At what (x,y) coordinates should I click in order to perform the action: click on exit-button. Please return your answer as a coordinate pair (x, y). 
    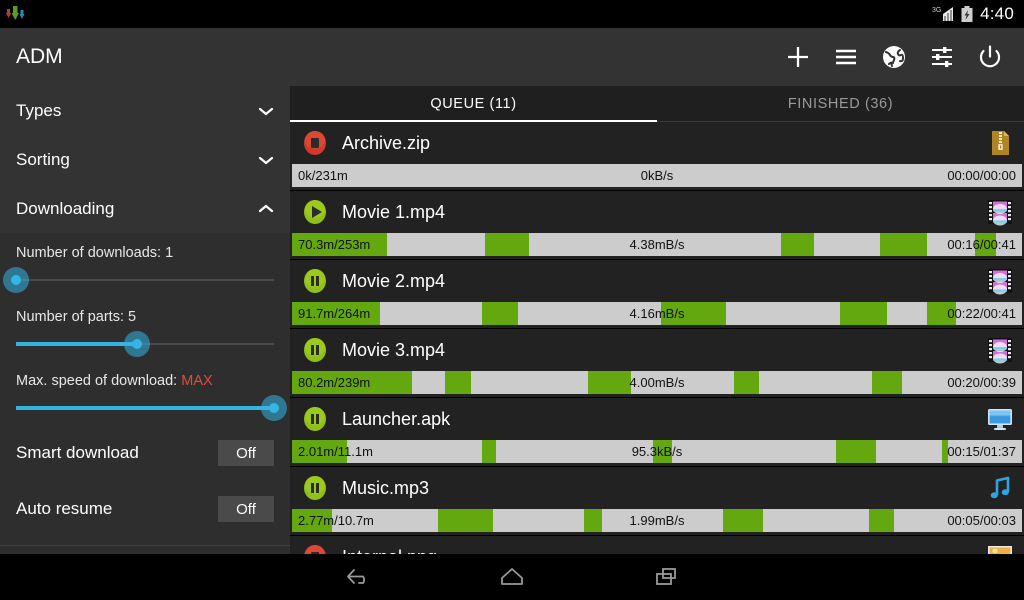
    Looking at the image, I should click on (990, 57).